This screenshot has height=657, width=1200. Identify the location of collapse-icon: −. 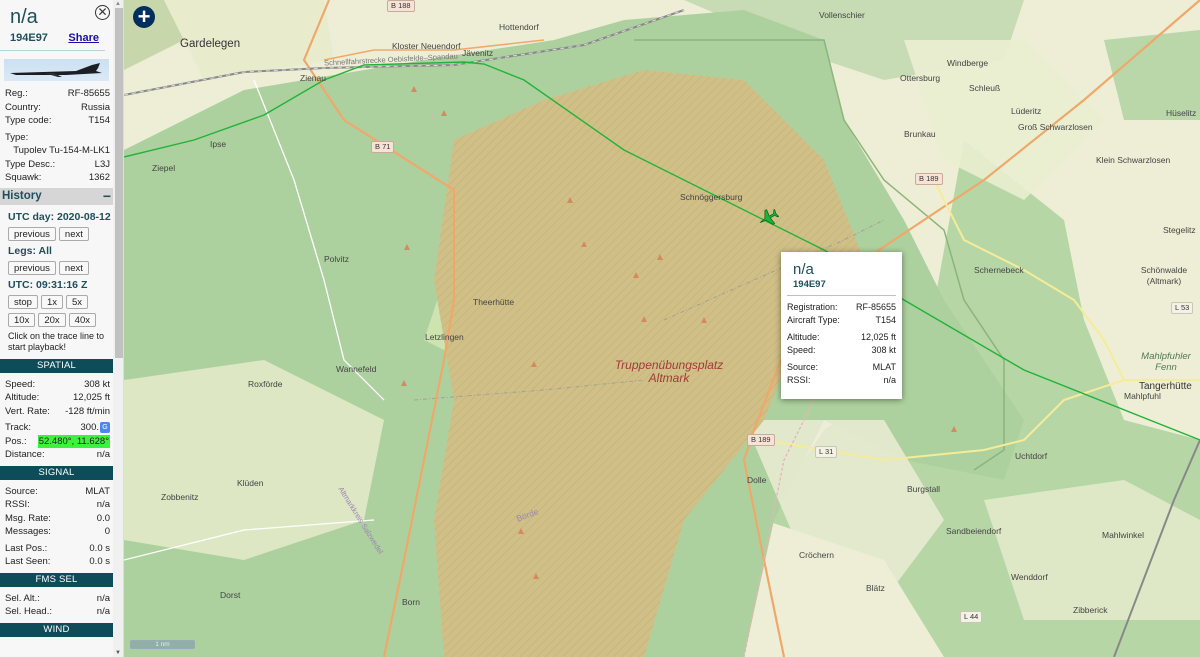
(107, 196).